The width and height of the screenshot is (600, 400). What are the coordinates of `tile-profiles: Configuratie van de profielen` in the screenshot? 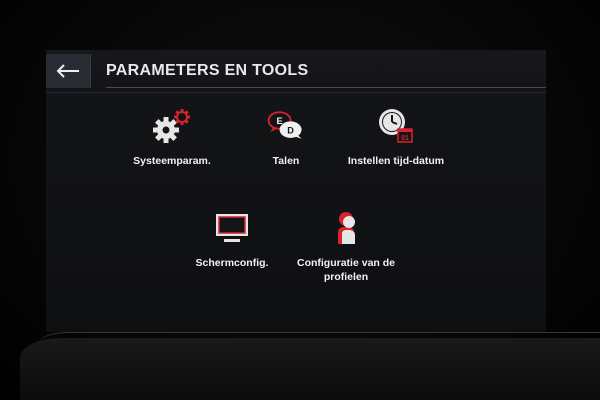 It's located at (346, 248).